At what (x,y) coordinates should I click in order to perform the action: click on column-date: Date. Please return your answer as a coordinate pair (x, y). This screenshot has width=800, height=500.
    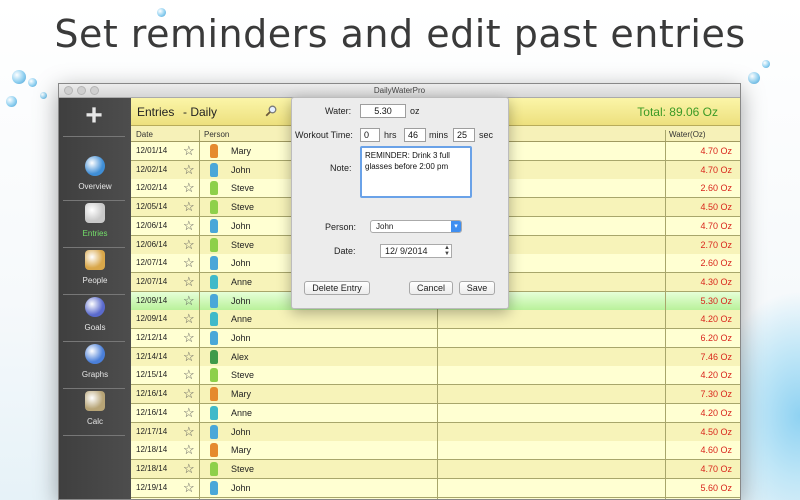
    Looking at the image, I should click on (144, 134).